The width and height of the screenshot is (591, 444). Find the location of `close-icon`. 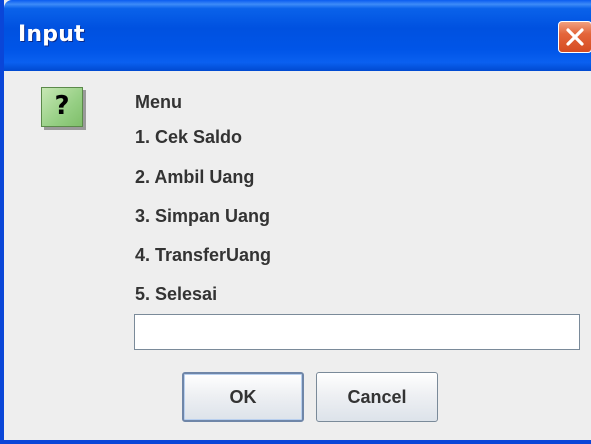

close-icon is located at coordinates (575, 37).